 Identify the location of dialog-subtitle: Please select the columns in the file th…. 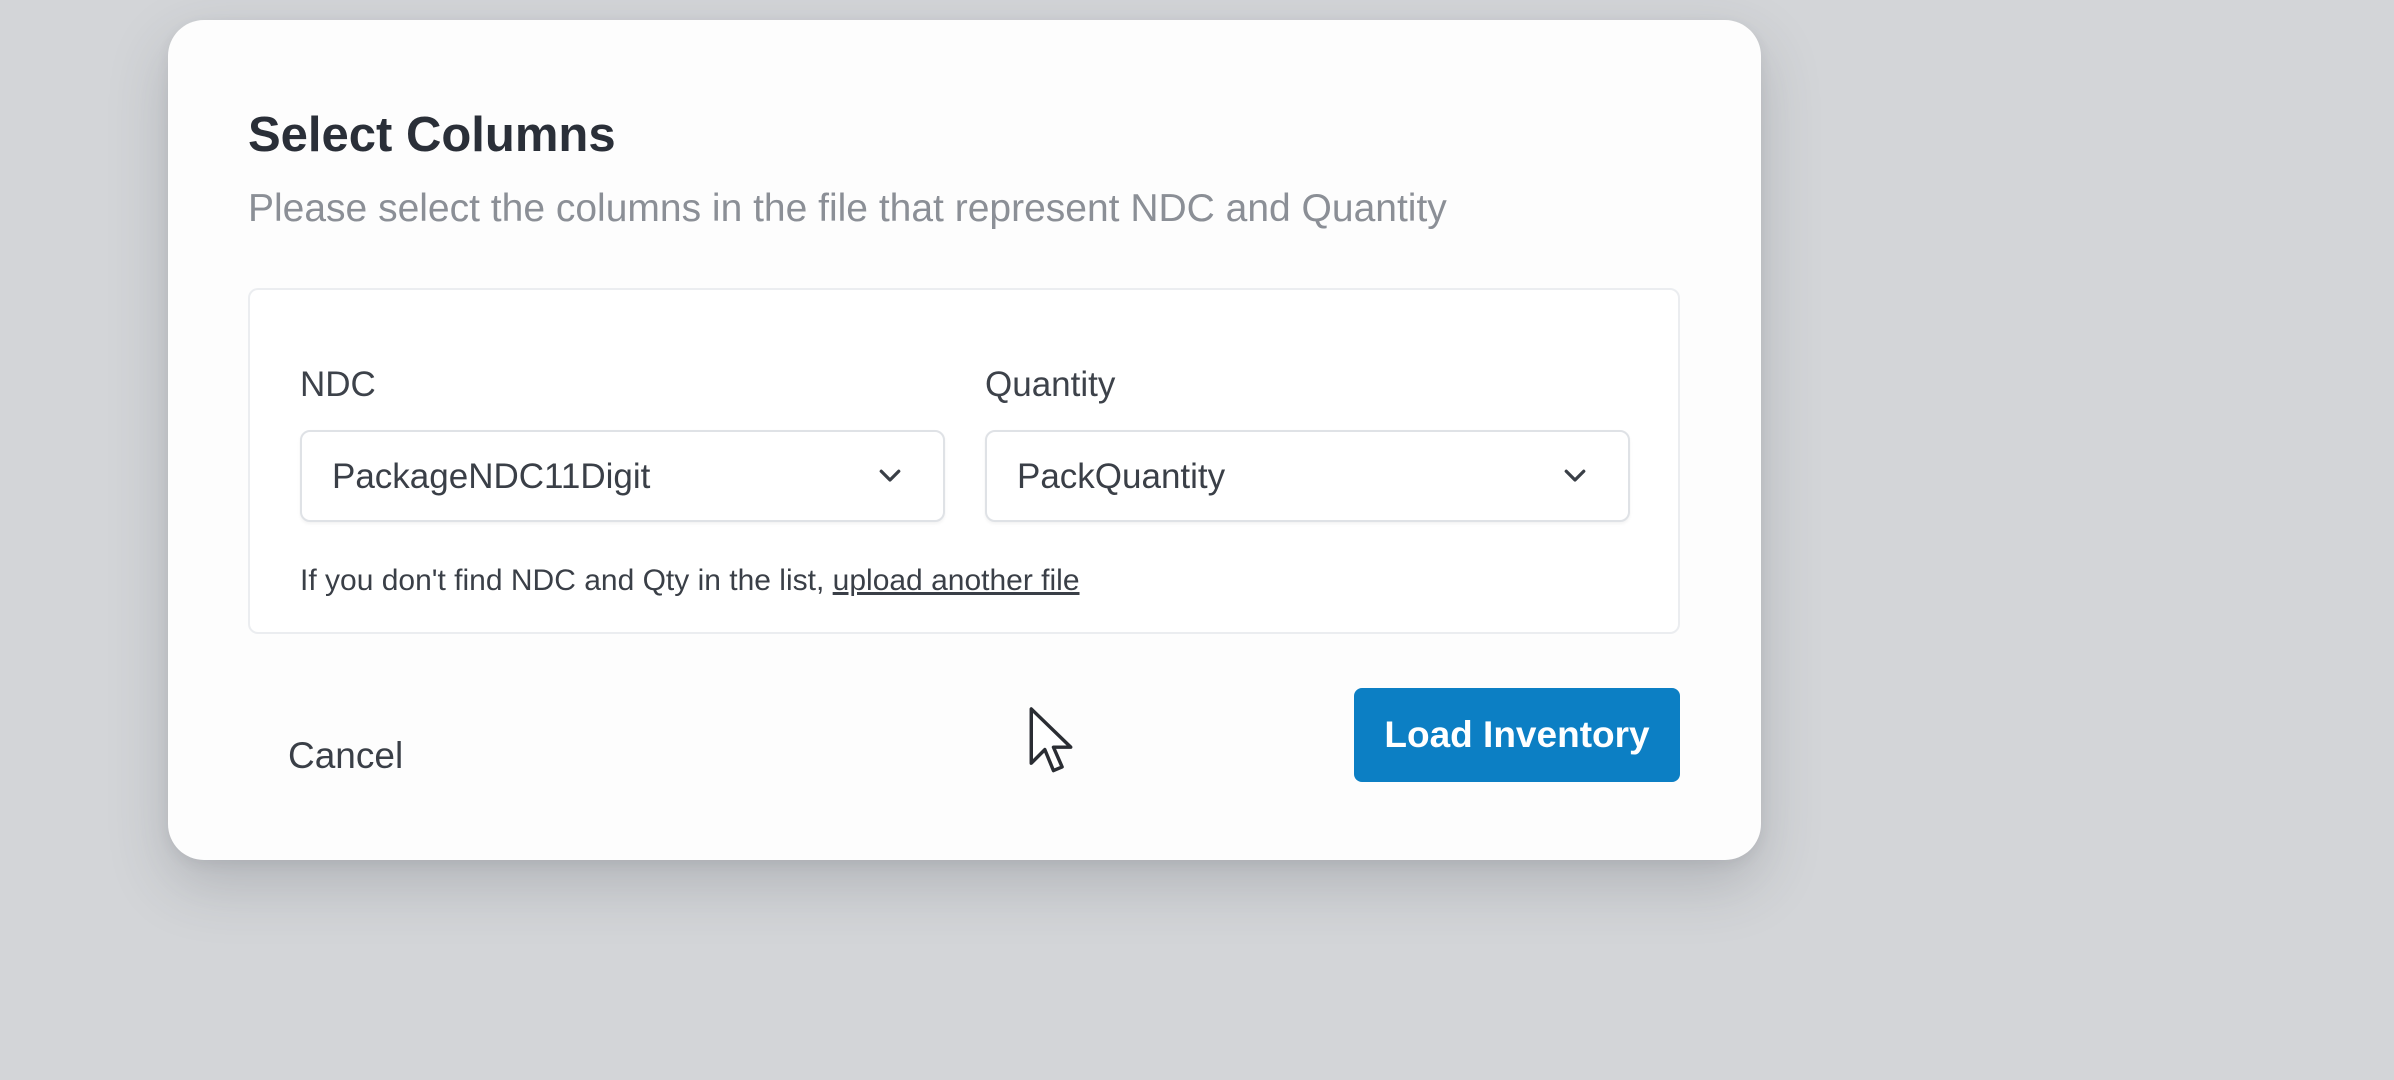
(847, 208).